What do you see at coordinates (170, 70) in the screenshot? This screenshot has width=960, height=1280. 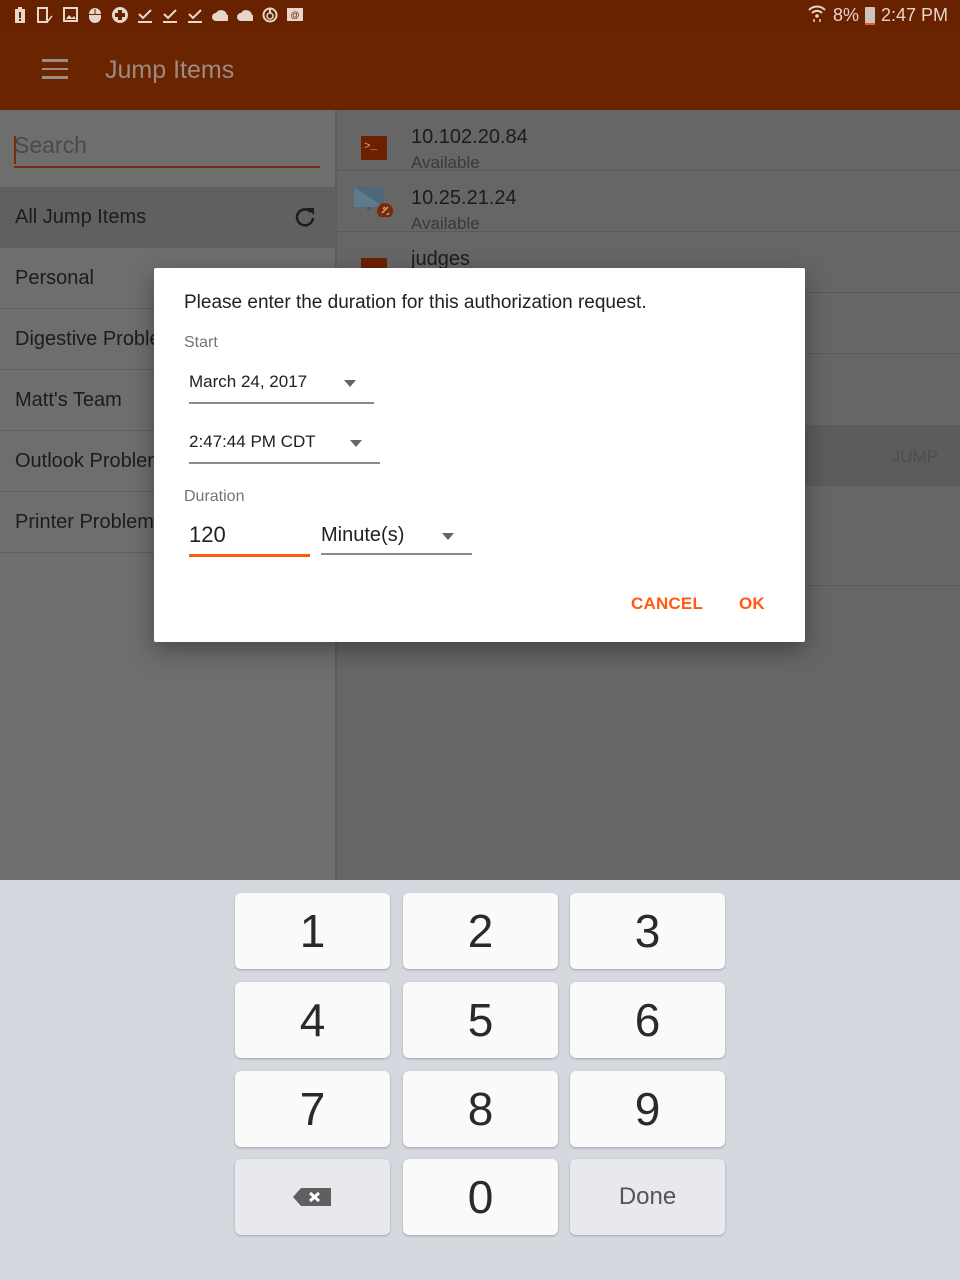 I see `page-title: Jump Items` at bounding box center [170, 70].